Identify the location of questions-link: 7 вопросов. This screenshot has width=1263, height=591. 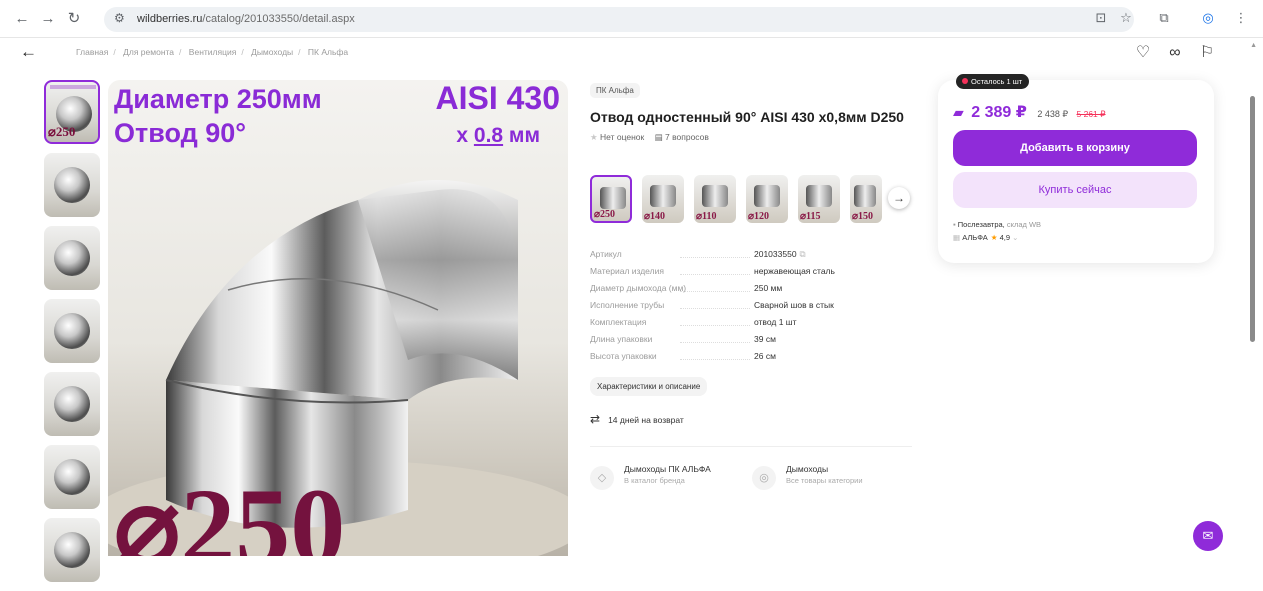
(687, 137).